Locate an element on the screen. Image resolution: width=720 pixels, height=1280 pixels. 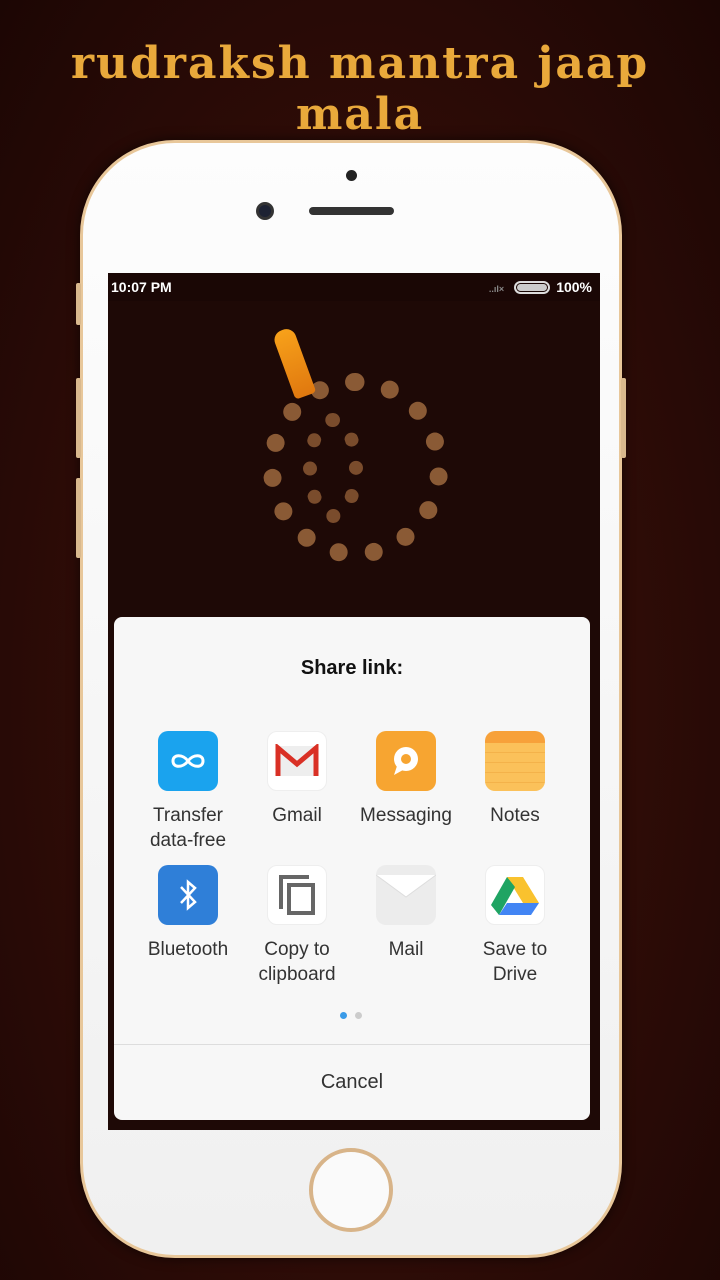
infinity-icon is located at coordinates (188, 761).